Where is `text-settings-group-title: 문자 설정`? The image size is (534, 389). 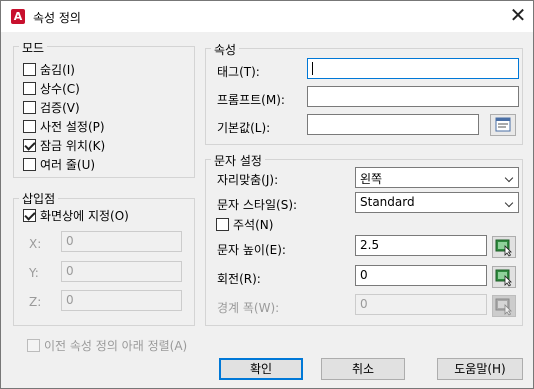
text-settings-group-title: 문자 설정 is located at coordinates (238, 160).